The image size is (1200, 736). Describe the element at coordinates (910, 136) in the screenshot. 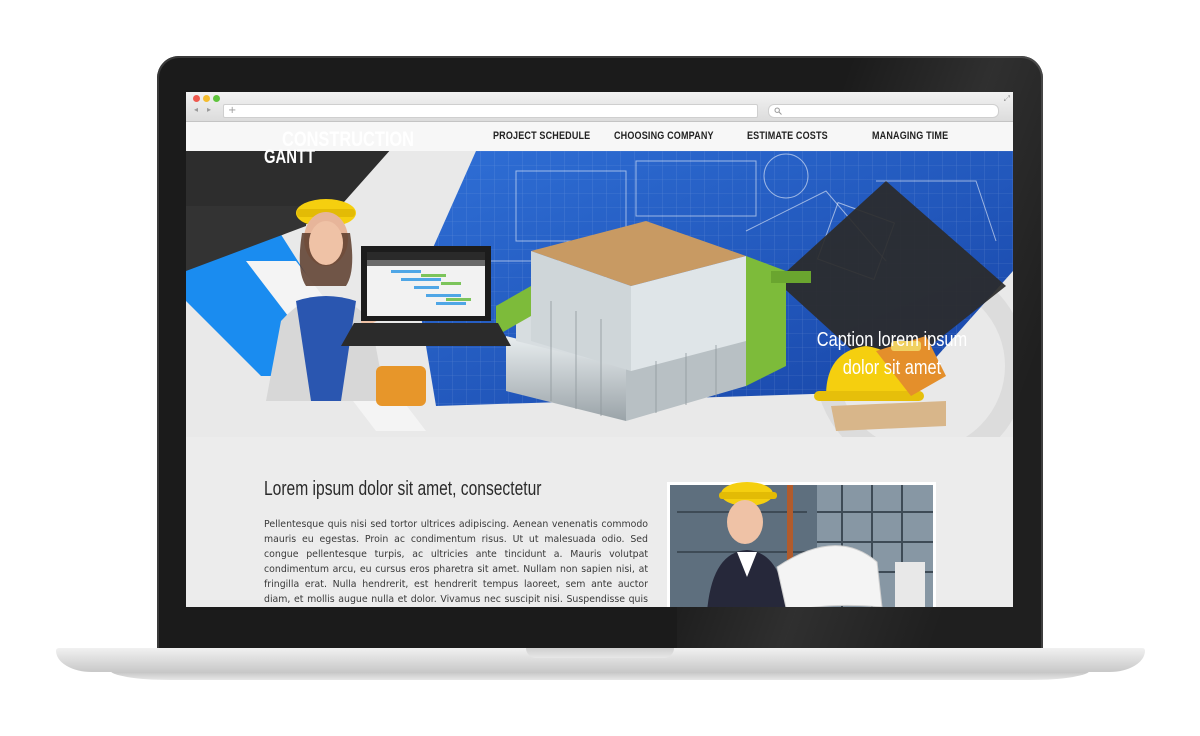

I see `nav-managing-time: MANAGING TIME` at that location.